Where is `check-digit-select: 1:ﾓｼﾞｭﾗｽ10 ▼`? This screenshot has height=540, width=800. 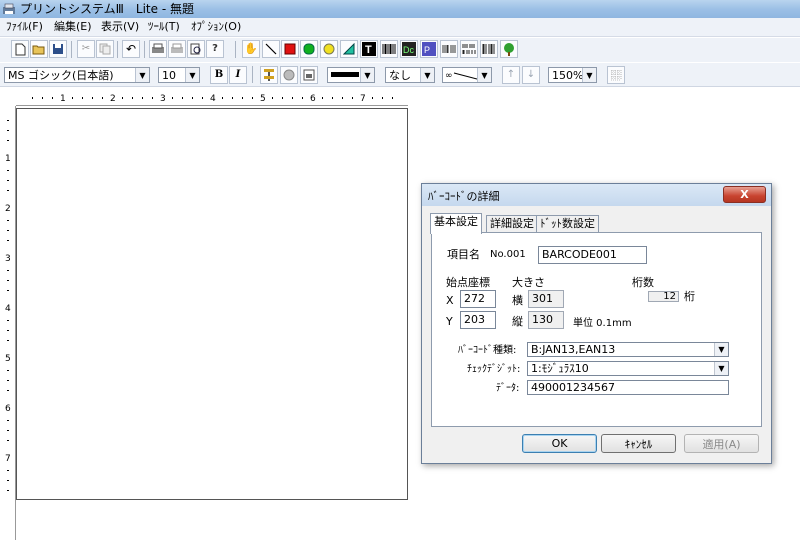 check-digit-select: 1:ﾓｼﾞｭﾗｽ10 ▼ is located at coordinates (628, 368).